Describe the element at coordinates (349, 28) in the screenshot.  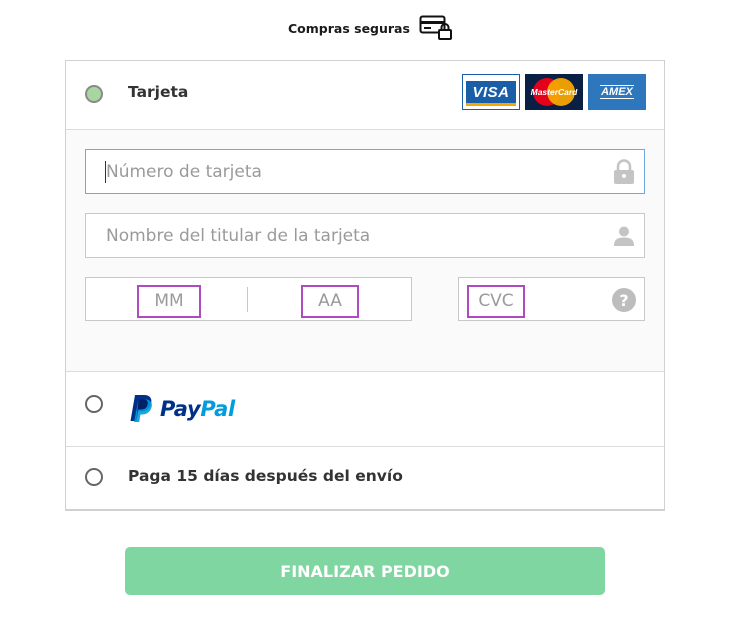
I see `secure-purchase-label: Compras seguras` at that location.